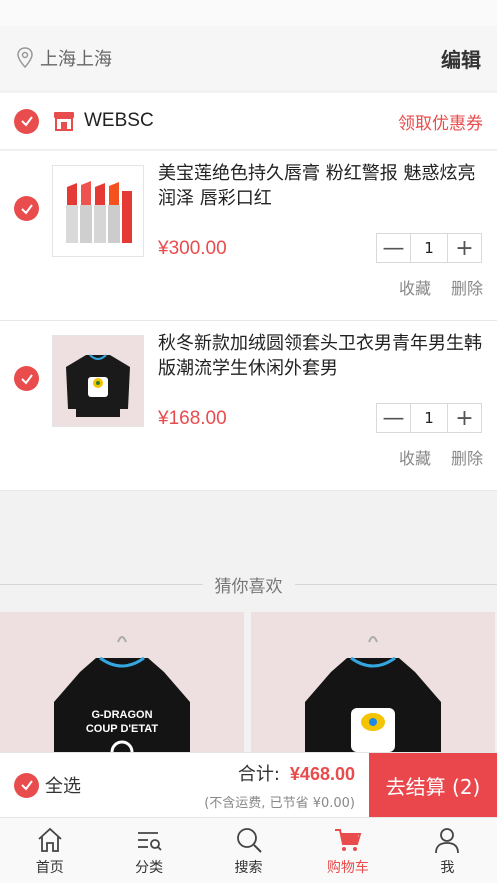  I want to click on user-icon, so click(447, 840).